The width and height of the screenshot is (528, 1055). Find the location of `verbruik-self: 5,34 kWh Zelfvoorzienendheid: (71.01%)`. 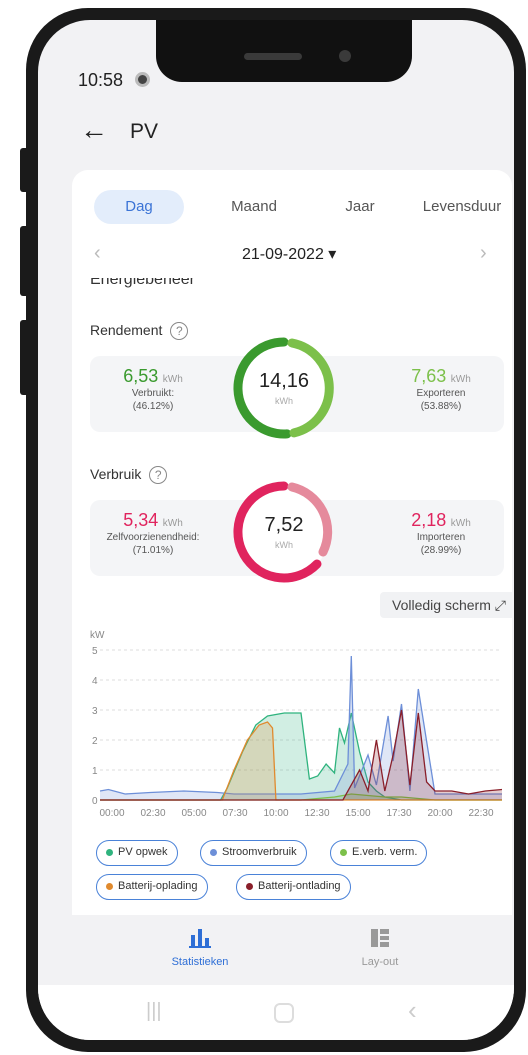

verbruik-self: 5,34 kWh Zelfvoorzienendheid: (71.01%) is located at coordinates (153, 533).